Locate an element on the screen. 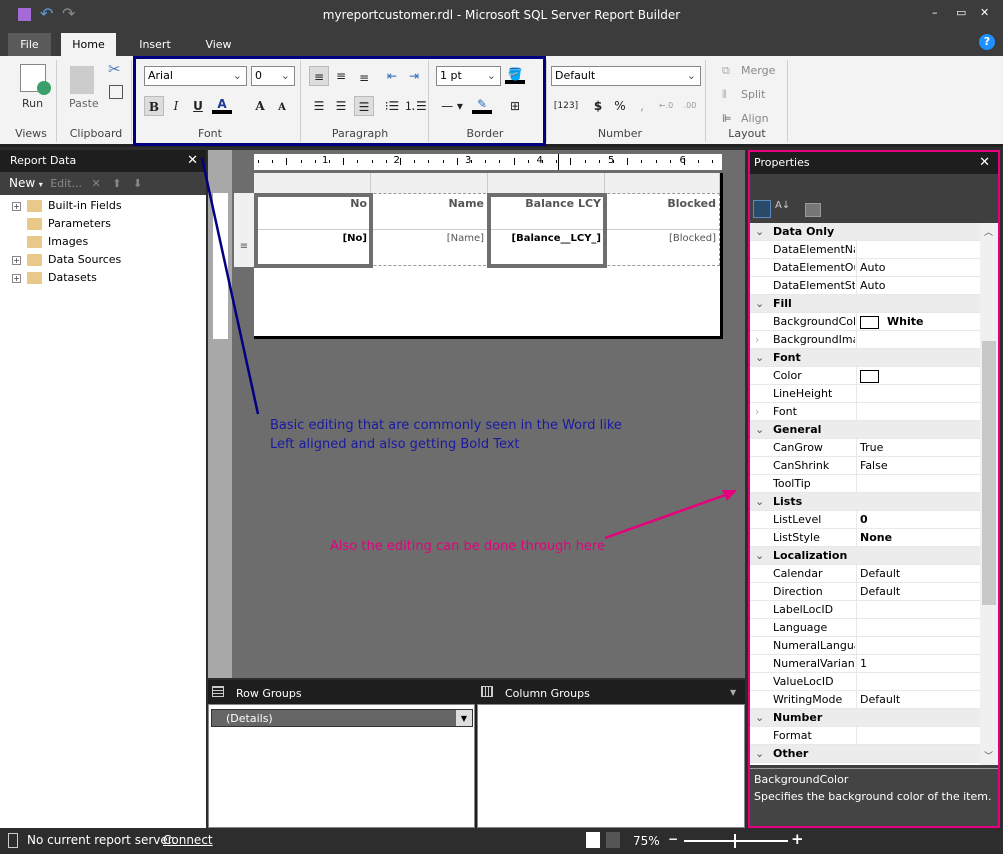 The height and width of the screenshot is (854, 1003). property-row: Color is located at coordinates (865, 376).